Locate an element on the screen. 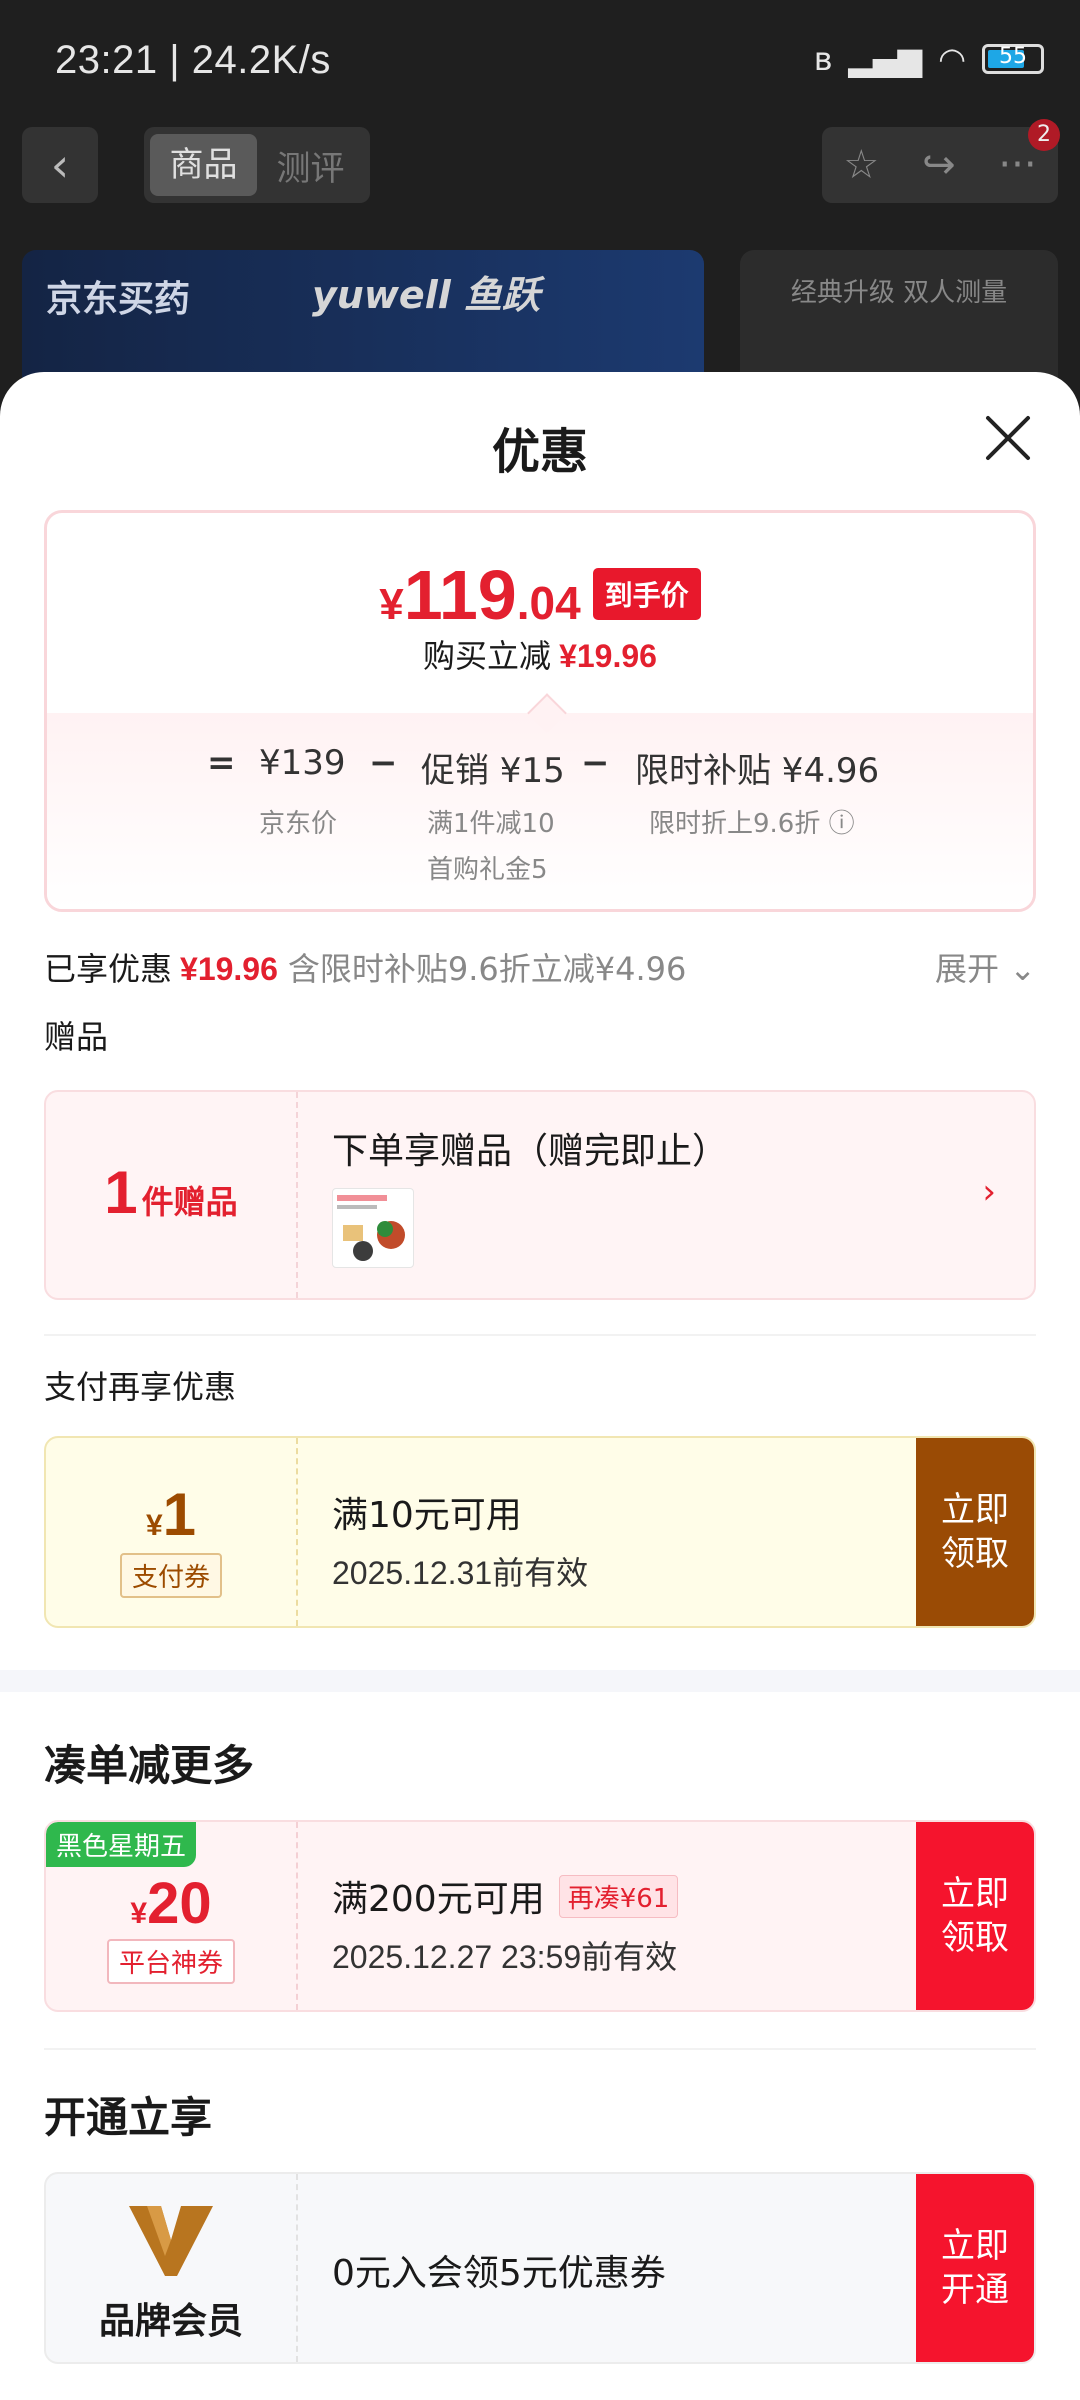  gift-thumbnail is located at coordinates (373, 1228).